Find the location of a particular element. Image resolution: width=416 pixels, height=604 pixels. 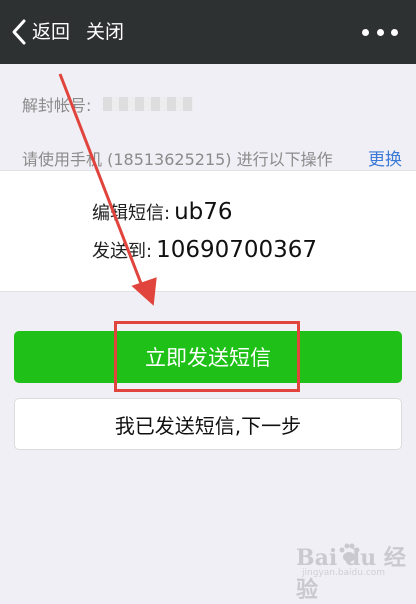

sms-recipient-value: 10690700367 is located at coordinates (237, 250).